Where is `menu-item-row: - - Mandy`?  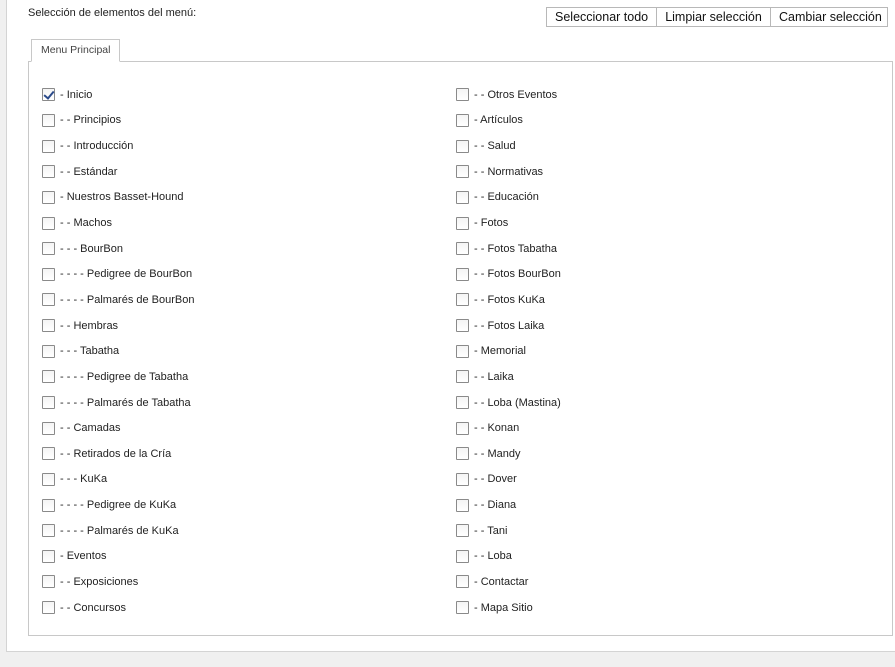
menu-item-row: - - Mandy is located at coordinates (508, 454).